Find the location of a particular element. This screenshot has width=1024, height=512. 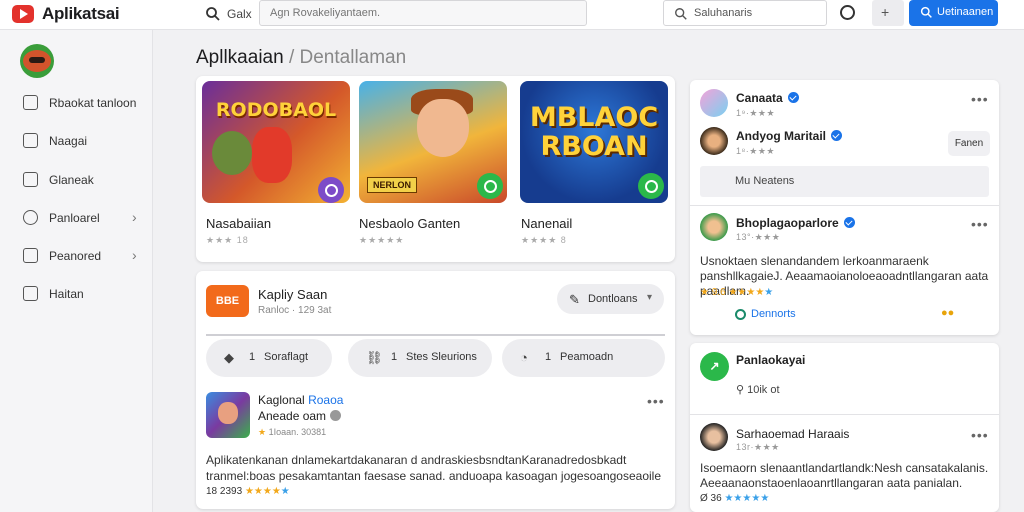

sidebar-item-naagai: Naagai is located at coordinates (76, 141).